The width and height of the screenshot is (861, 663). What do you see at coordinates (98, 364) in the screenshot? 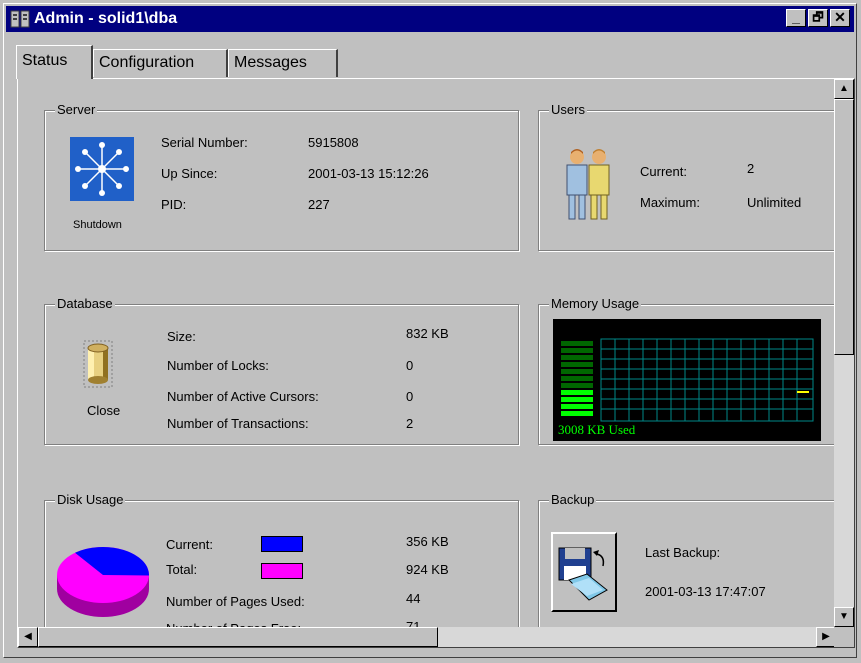
I see `database-close-icon` at bounding box center [98, 364].